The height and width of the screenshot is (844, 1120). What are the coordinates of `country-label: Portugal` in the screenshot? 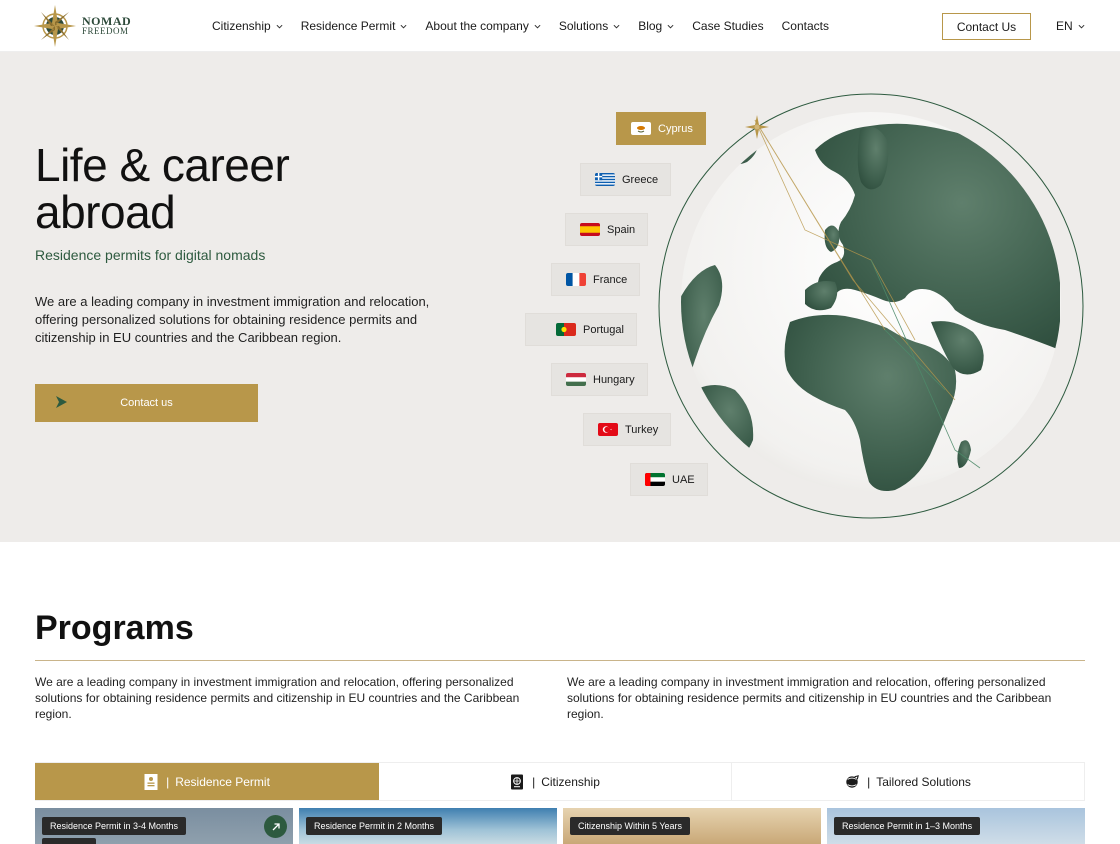 It's located at (603, 329).